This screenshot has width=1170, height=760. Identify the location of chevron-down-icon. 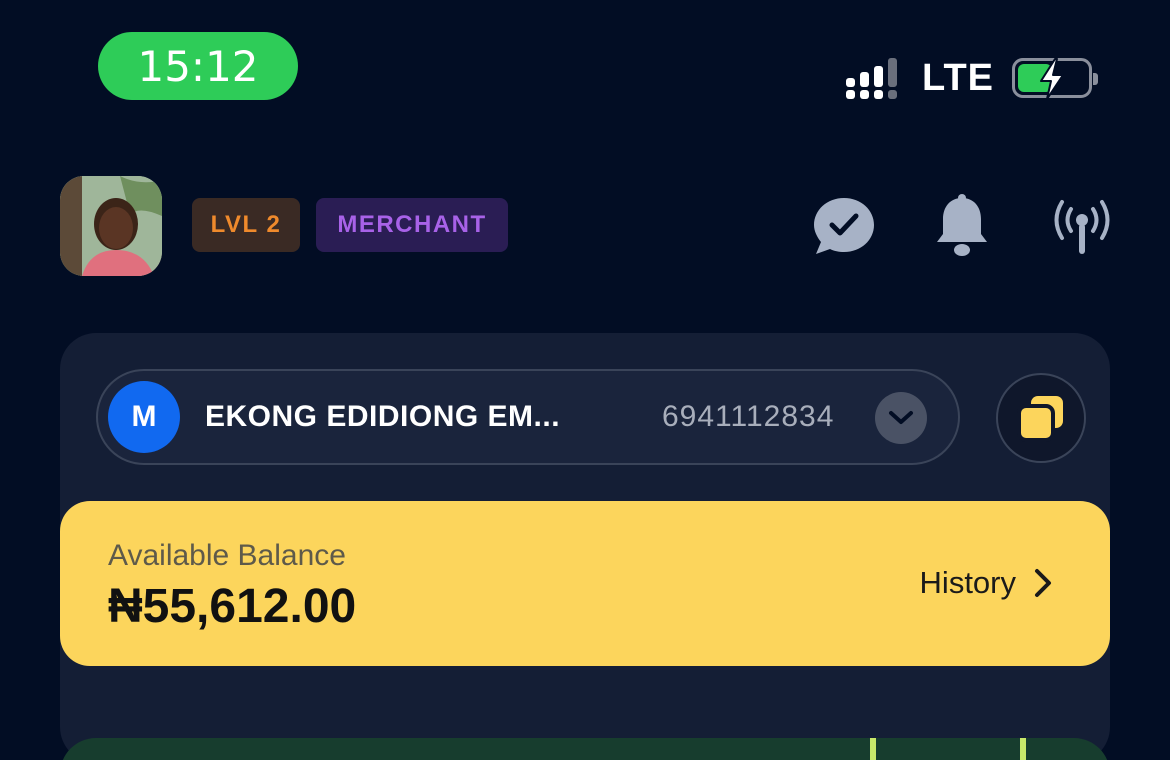
(901, 418).